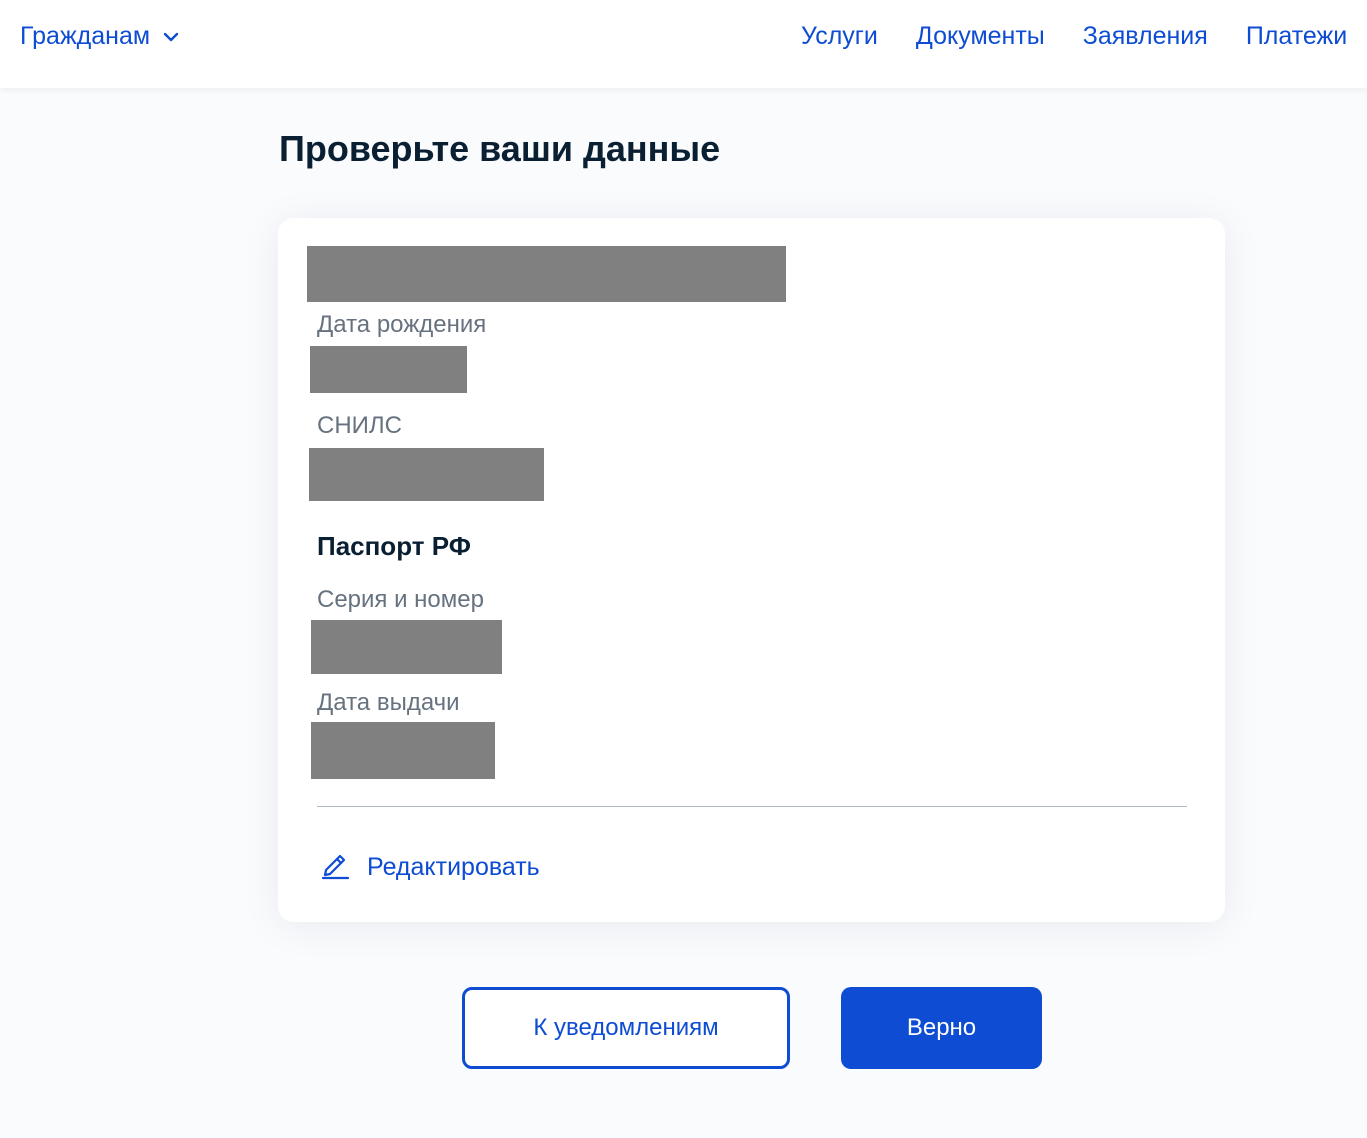 The height and width of the screenshot is (1138, 1367). I want to click on page-title: Проверьте ваши данные, so click(500, 148).